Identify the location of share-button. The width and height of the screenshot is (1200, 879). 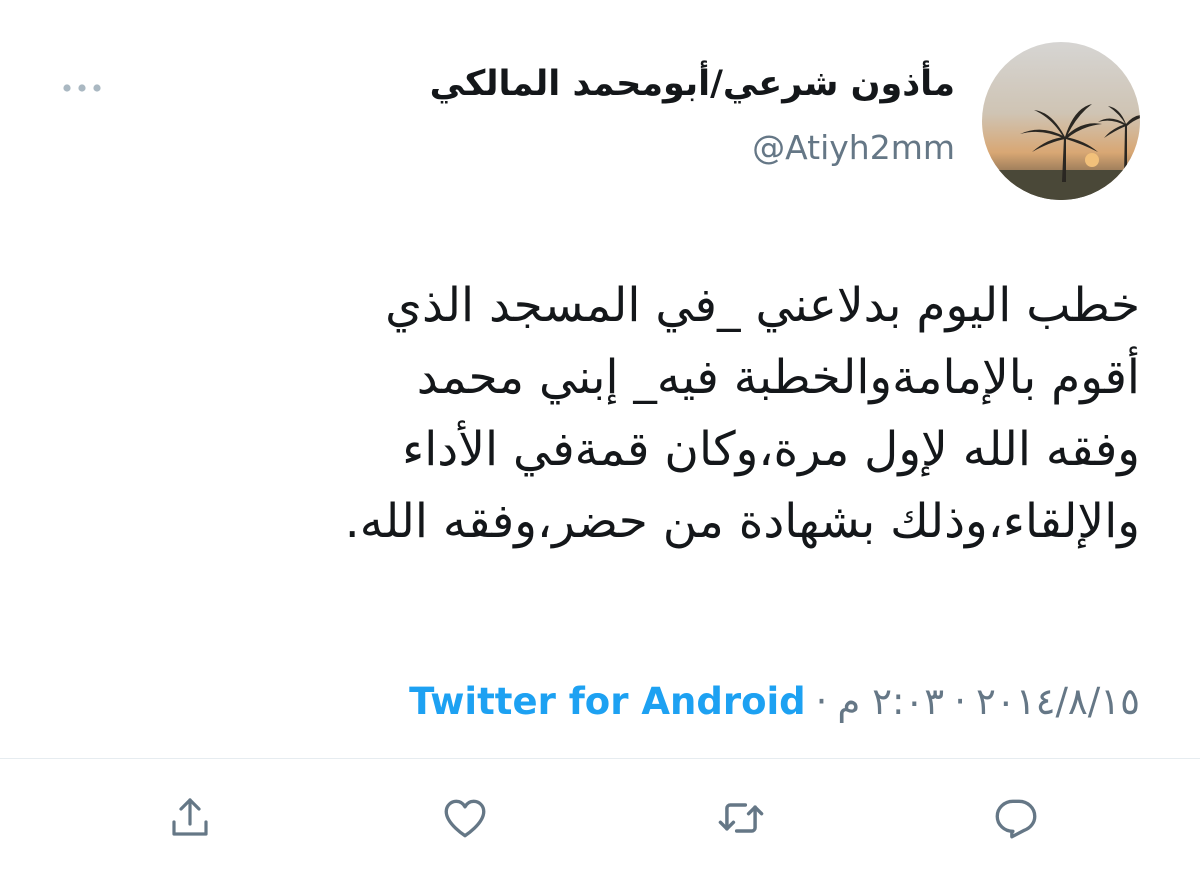
(190, 818).